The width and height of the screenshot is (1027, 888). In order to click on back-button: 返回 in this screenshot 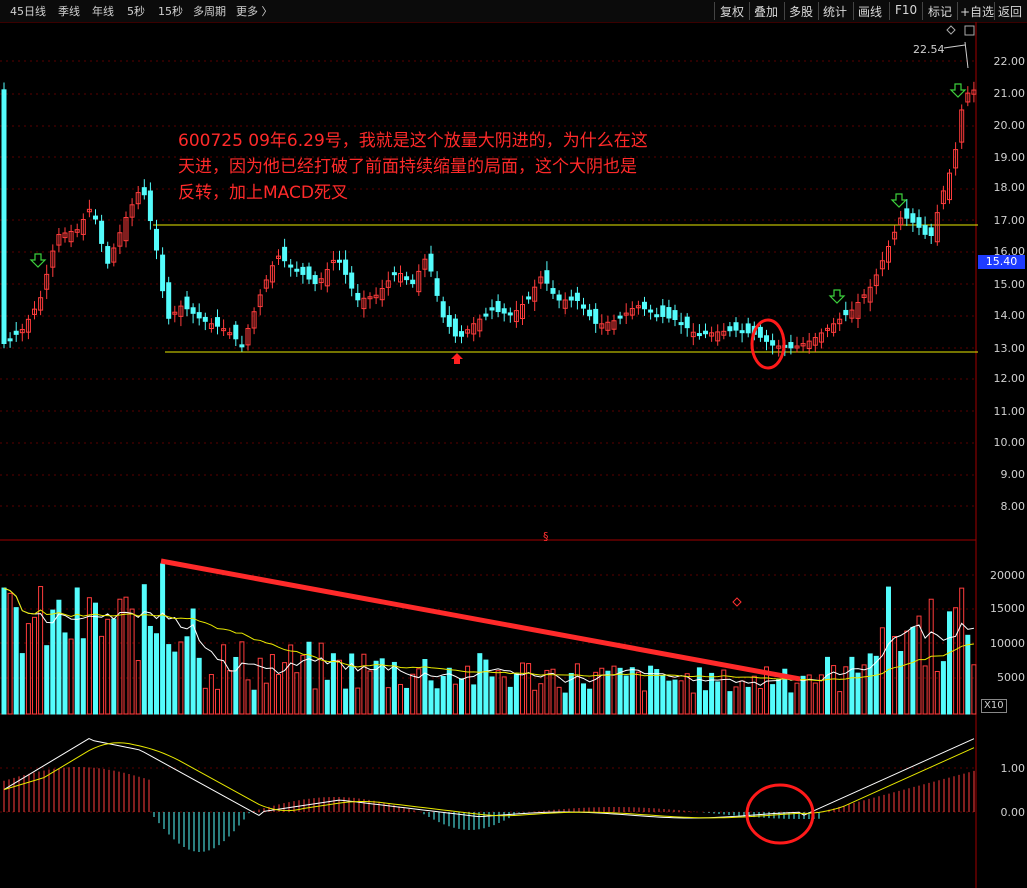, I will do `click(1010, 11)`.